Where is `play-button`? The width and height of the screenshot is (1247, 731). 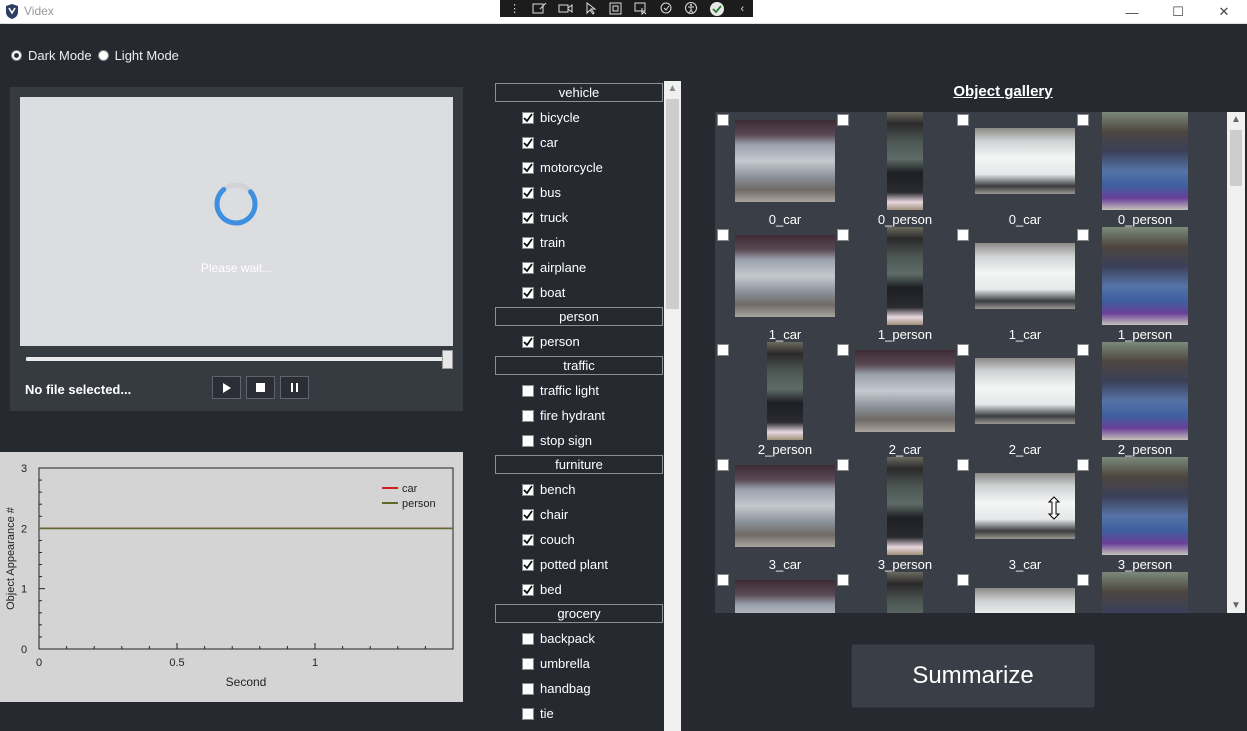 play-button is located at coordinates (226, 387).